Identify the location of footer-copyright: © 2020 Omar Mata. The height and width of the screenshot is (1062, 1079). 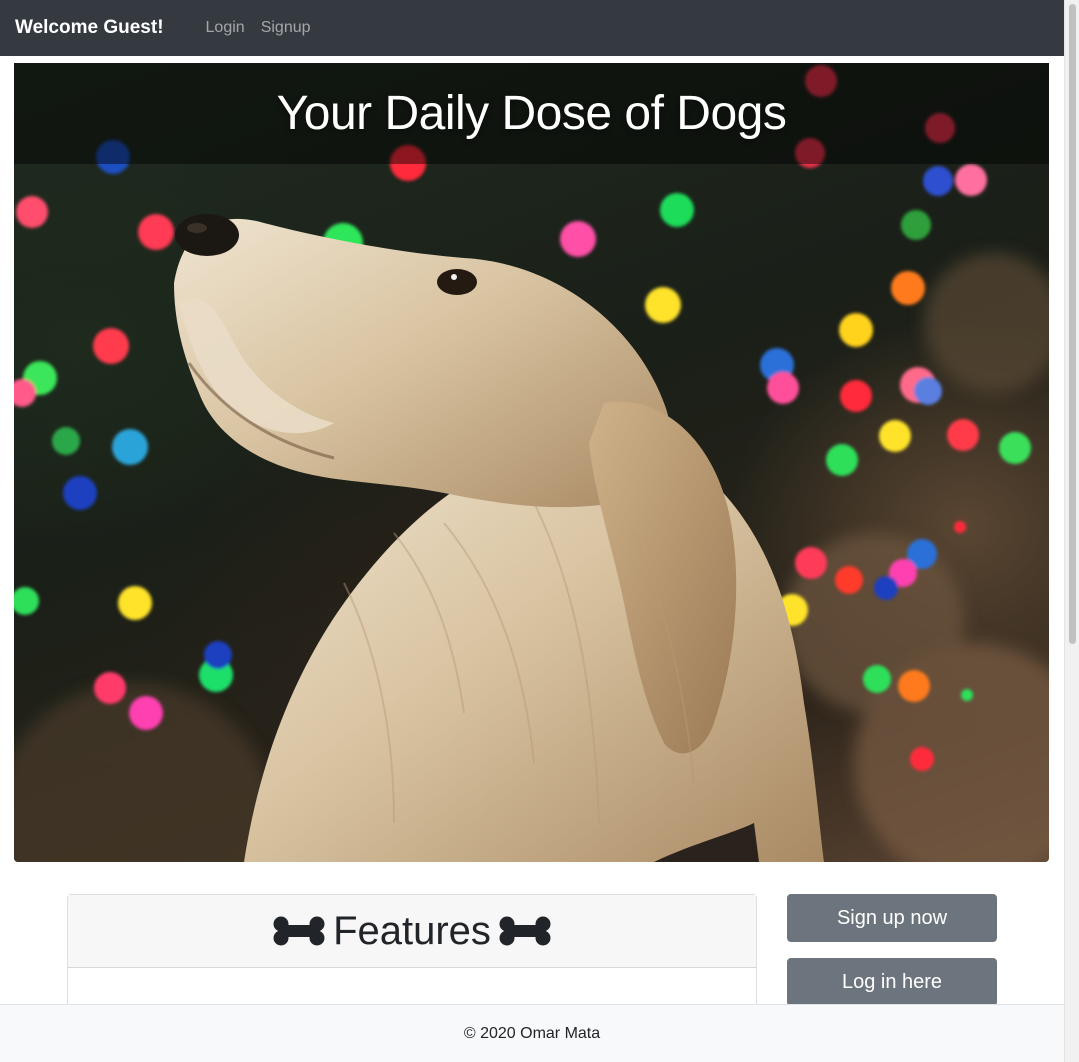
(532, 1033).